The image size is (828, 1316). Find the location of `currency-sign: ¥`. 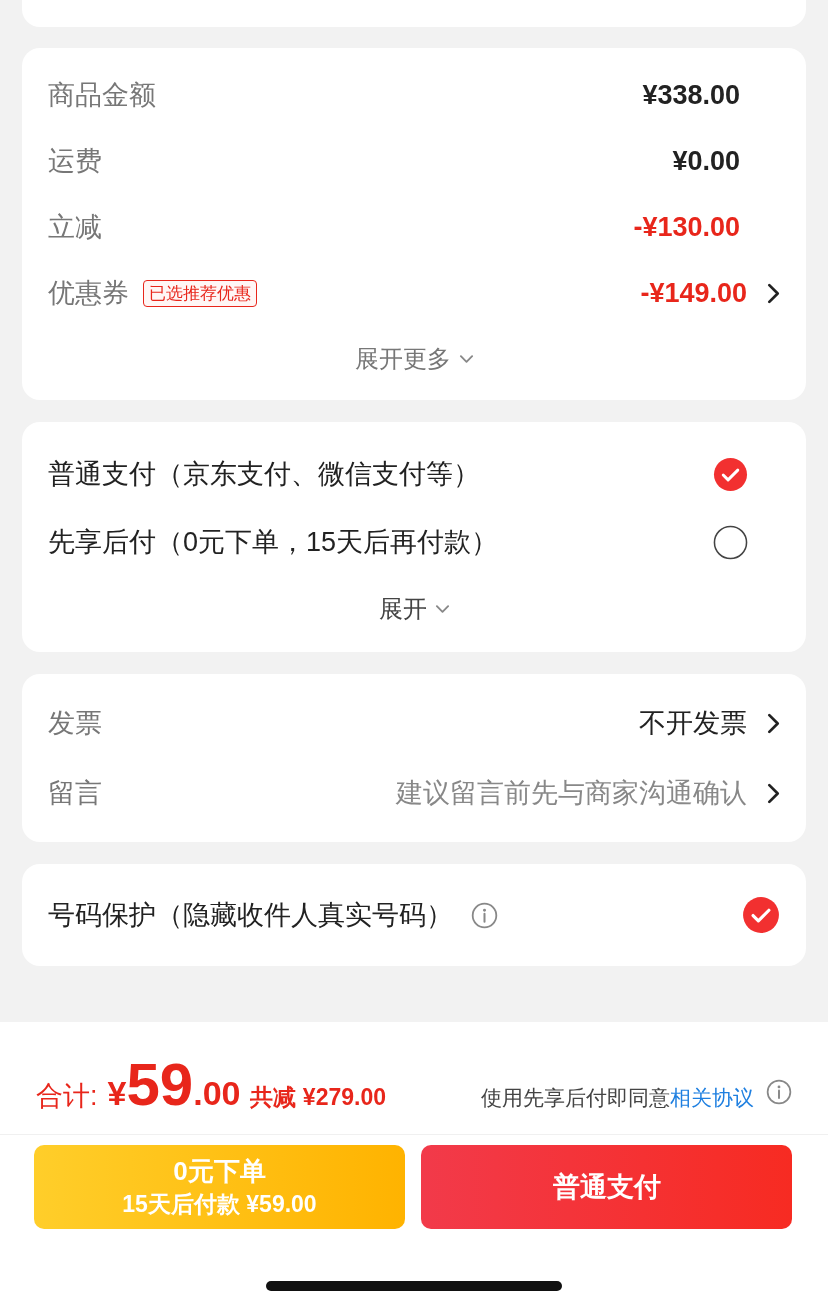

currency-sign: ¥ is located at coordinates (117, 1093).